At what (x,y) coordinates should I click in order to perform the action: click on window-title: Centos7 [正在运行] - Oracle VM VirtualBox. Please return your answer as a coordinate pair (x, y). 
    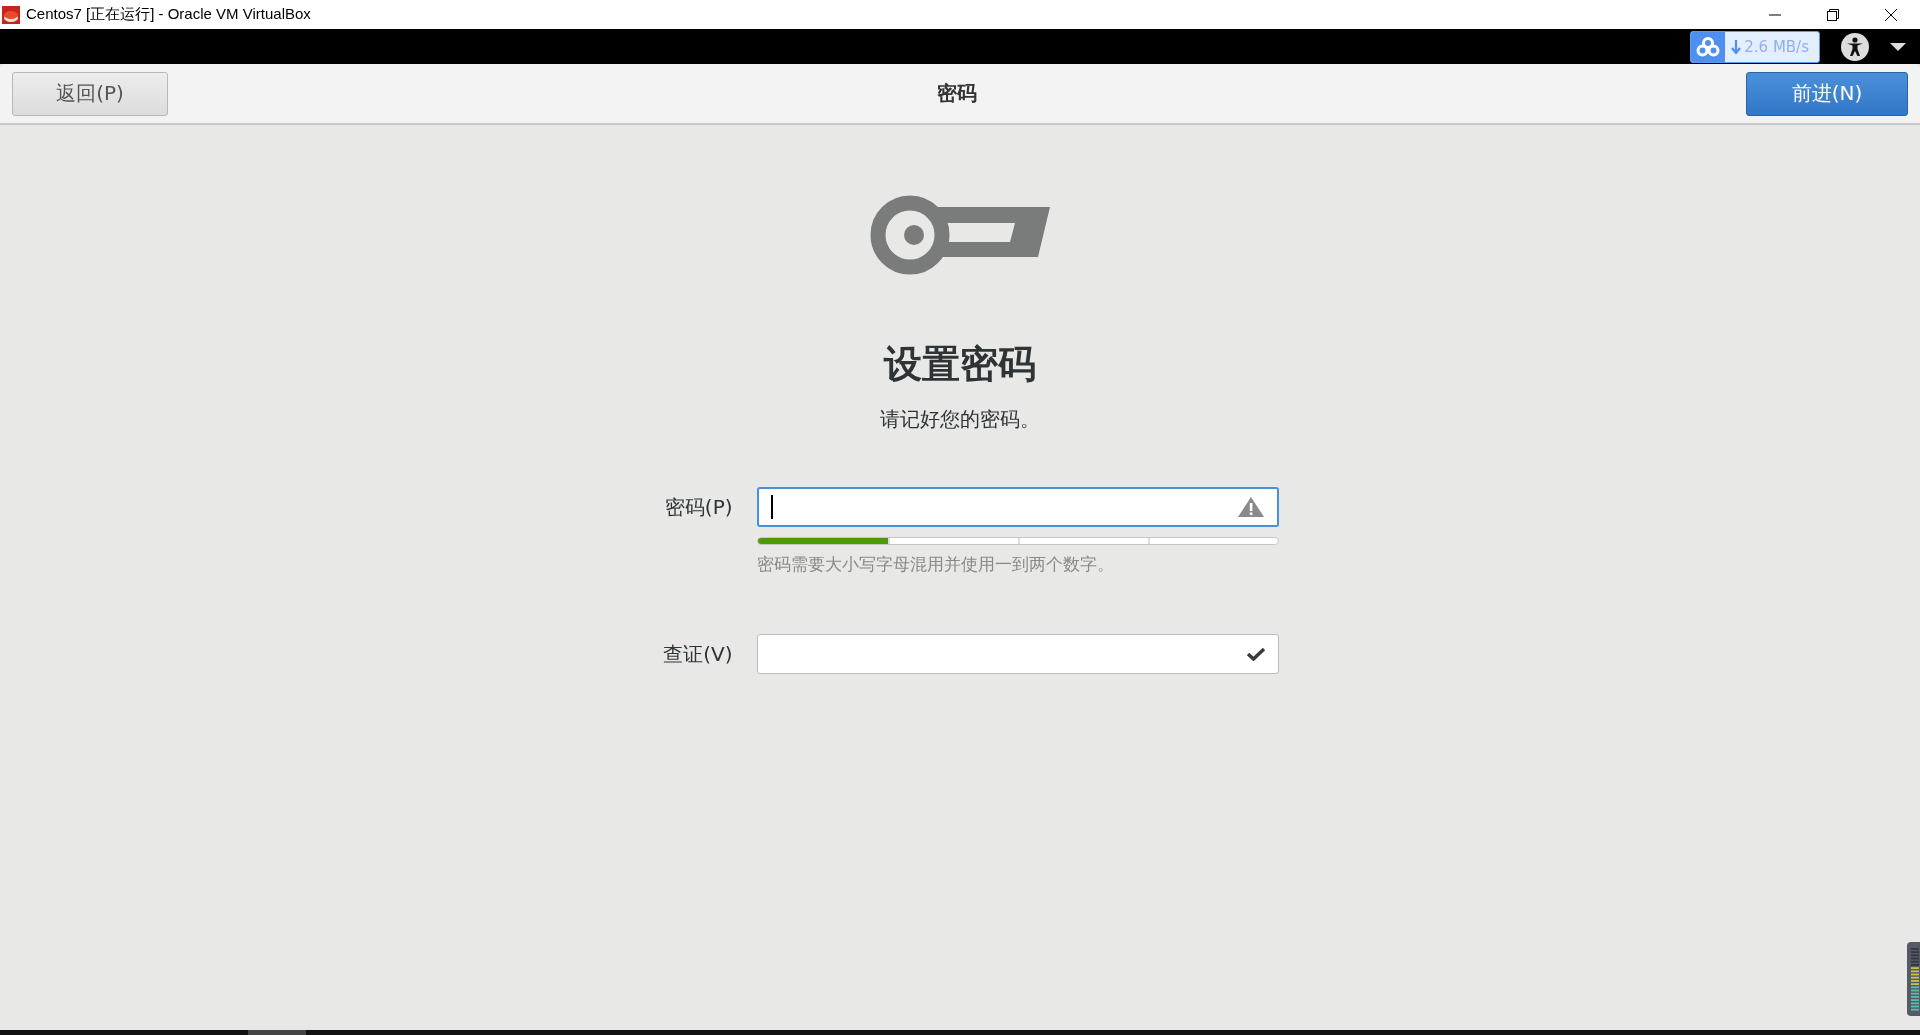
    Looking at the image, I should click on (169, 14).